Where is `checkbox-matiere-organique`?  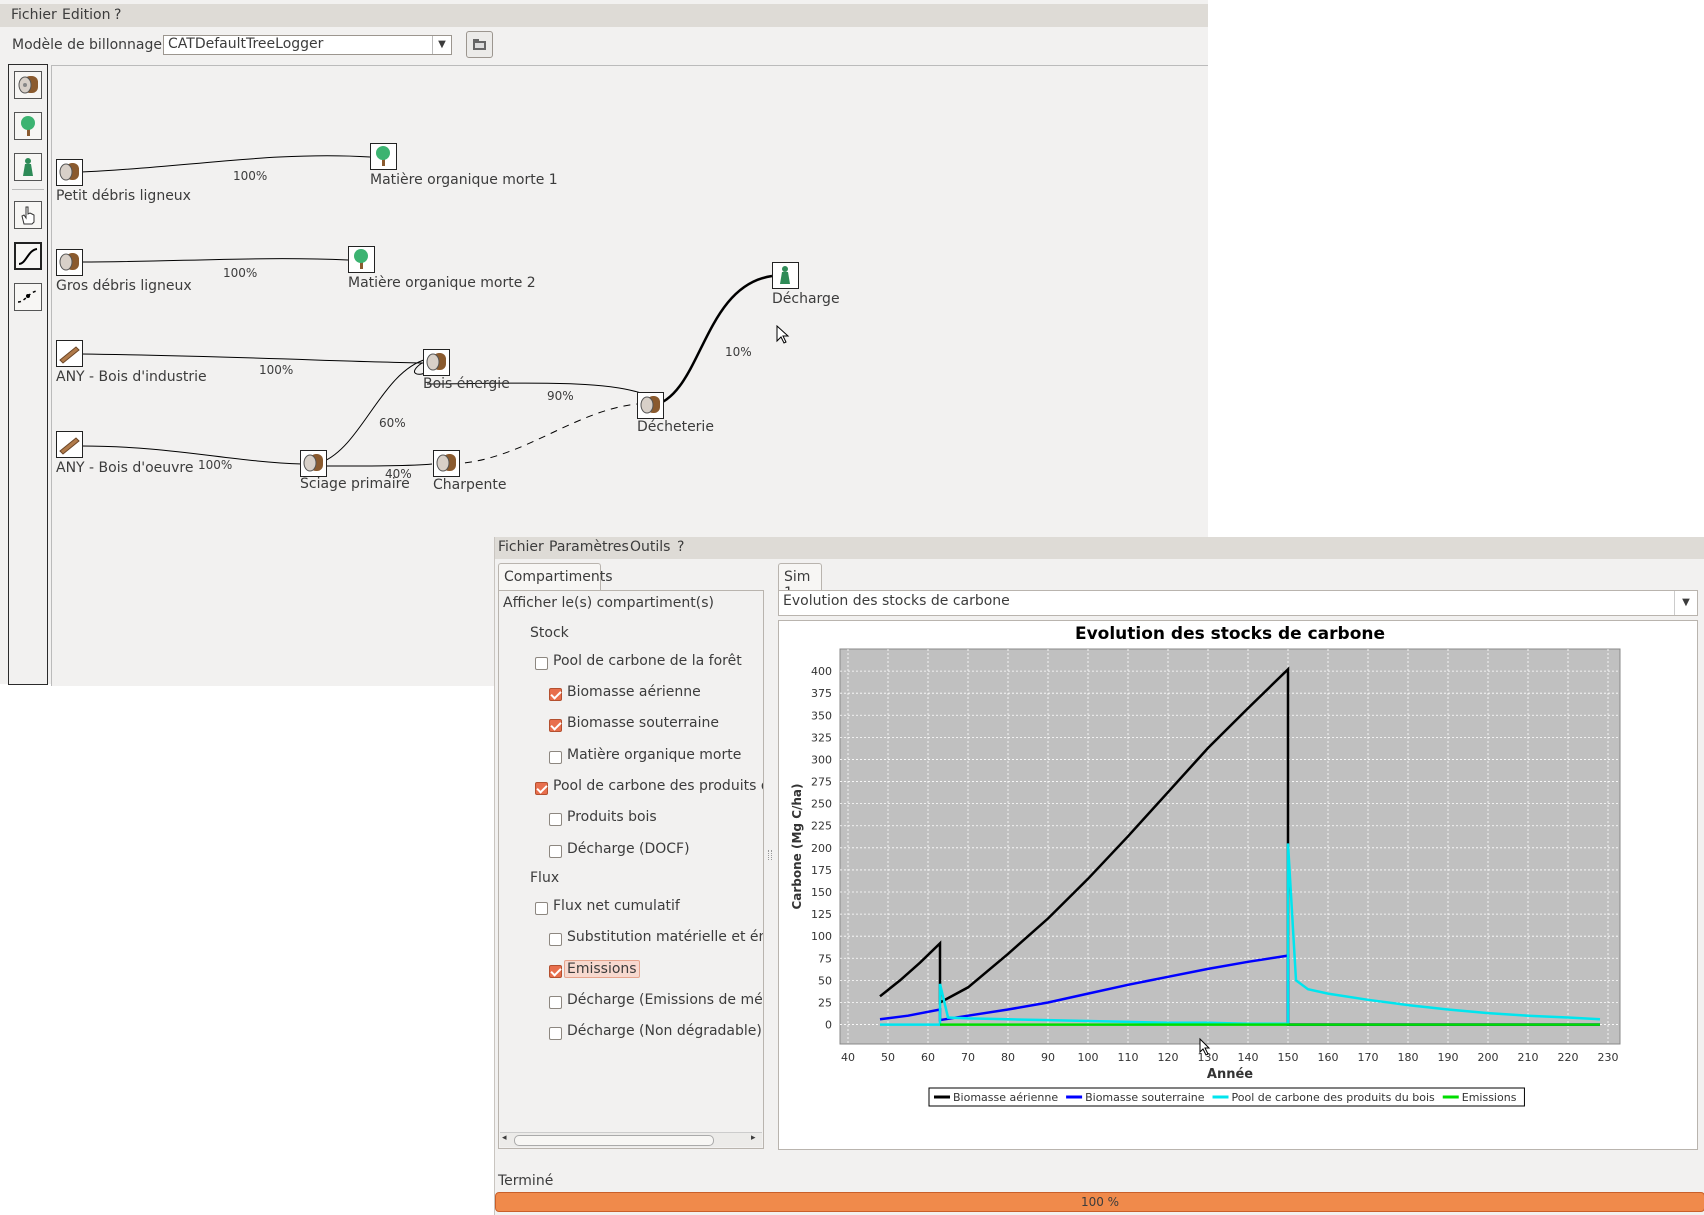
checkbox-matiere-organique is located at coordinates (555, 757).